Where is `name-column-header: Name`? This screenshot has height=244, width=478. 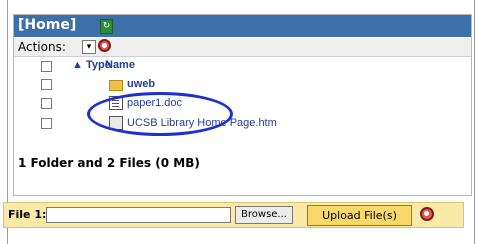
name-column-header: Name is located at coordinates (120, 65).